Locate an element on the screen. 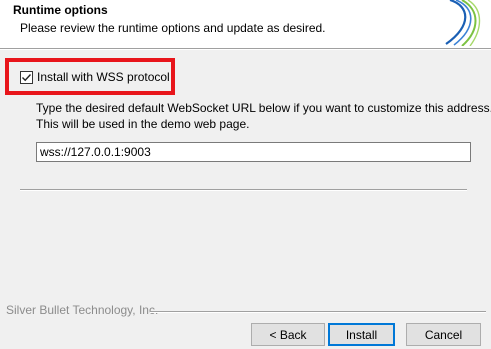 The image size is (491, 349). wss-checkbox-label: Install with WSS protocol is located at coordinates (103, 77).